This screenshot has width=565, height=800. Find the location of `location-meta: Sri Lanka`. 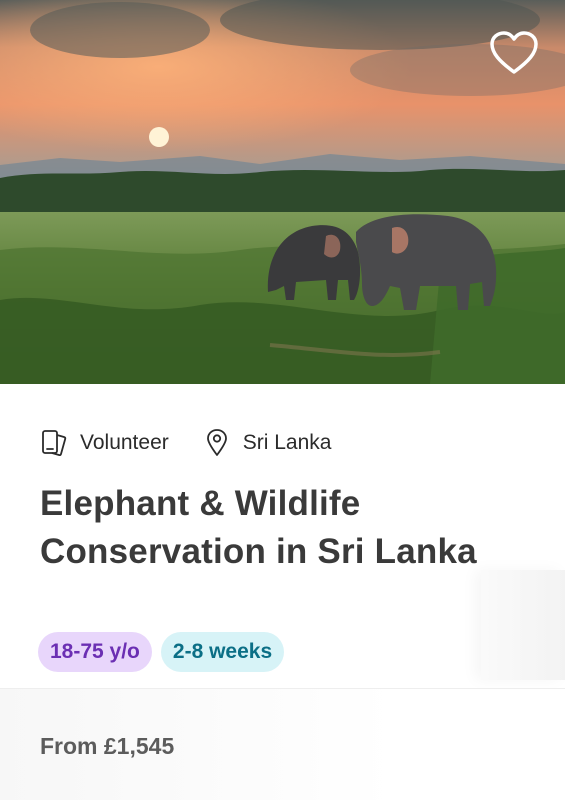

location-meta: Sri Lanka is located at coordinates (267, 443).